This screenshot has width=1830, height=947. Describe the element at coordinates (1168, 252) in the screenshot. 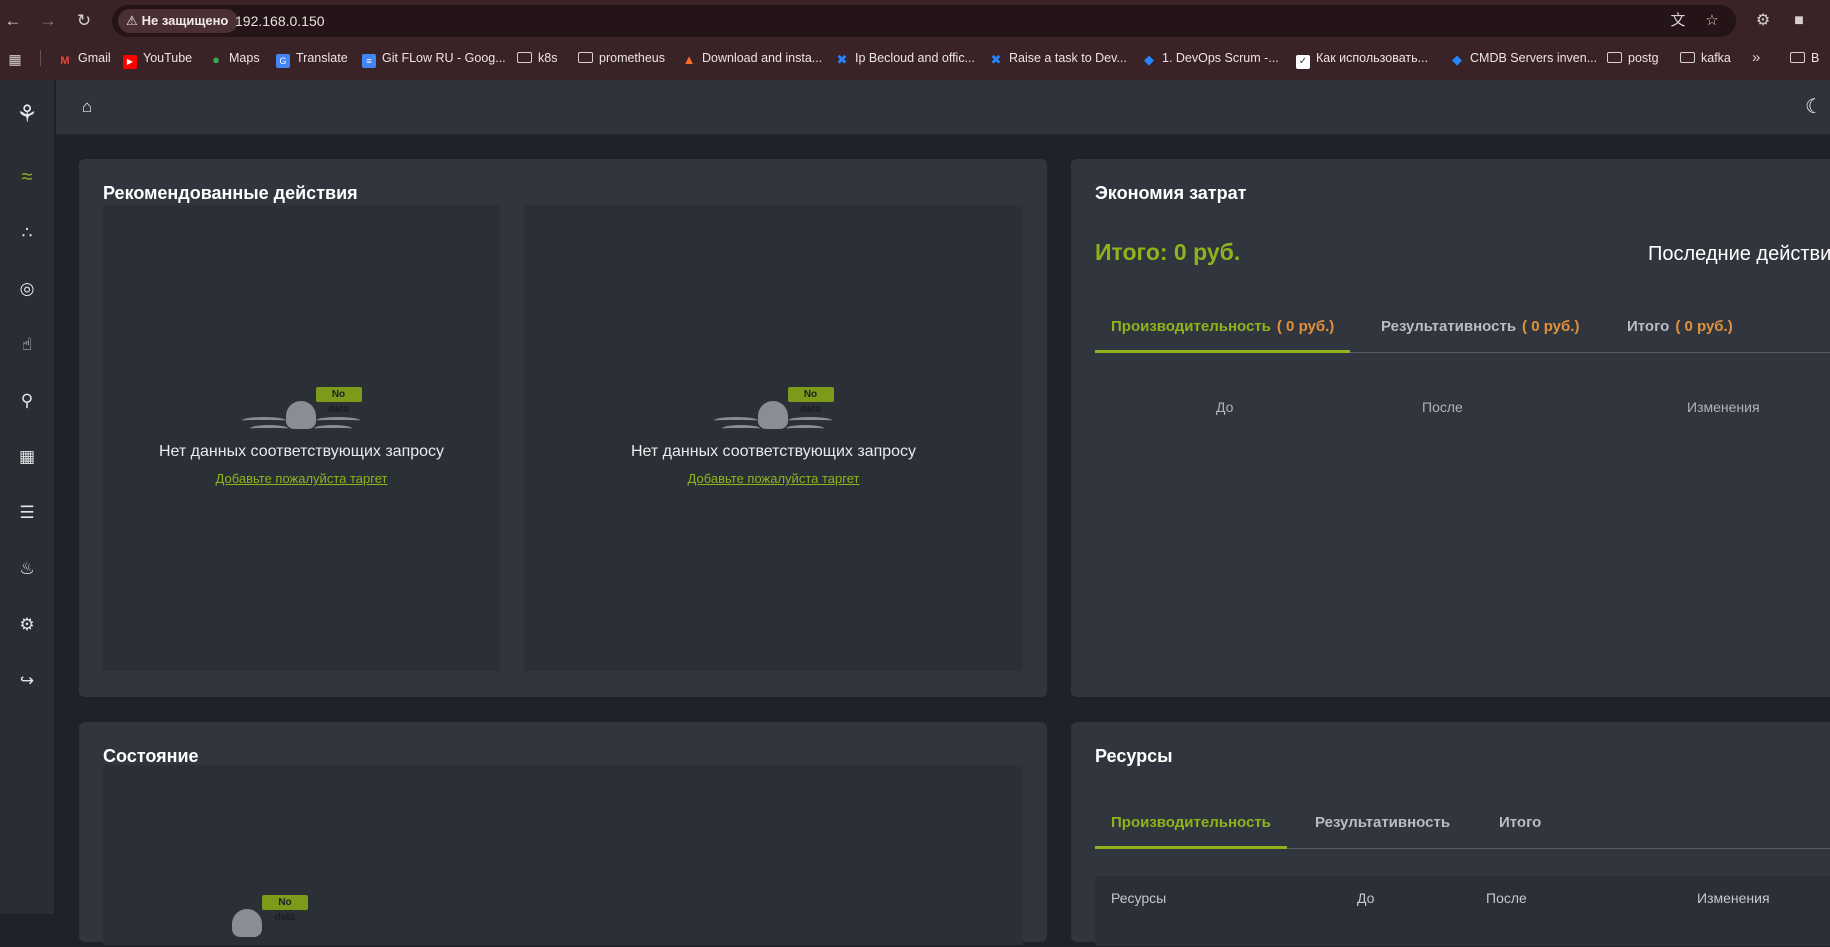

I see `savings-total: Итого: 0 руб.` at that location.